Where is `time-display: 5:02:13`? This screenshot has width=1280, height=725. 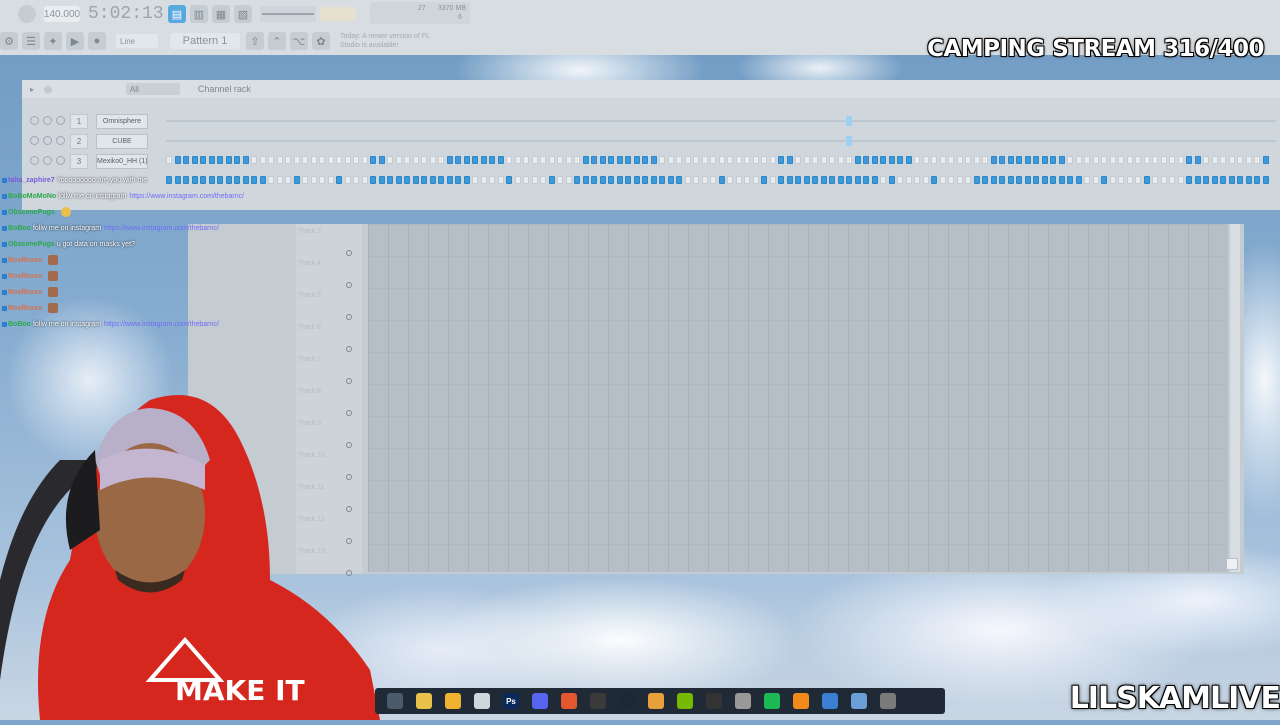 time-display: 5:02:13 is located at coordinates (126, 14).